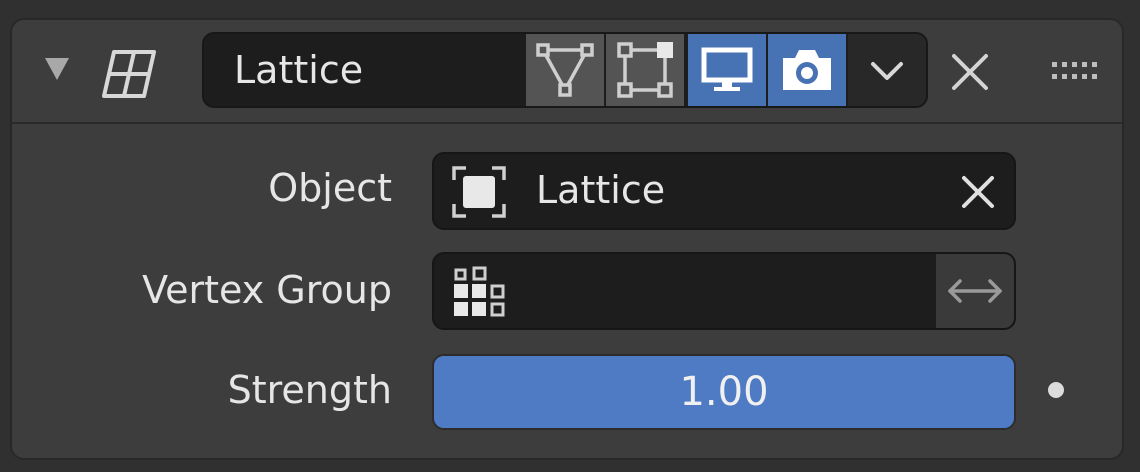 Image resolution: width=1140 pixels, height=472 pixels. I want to click on modifier-menu-dropdown, so click(887, 70).